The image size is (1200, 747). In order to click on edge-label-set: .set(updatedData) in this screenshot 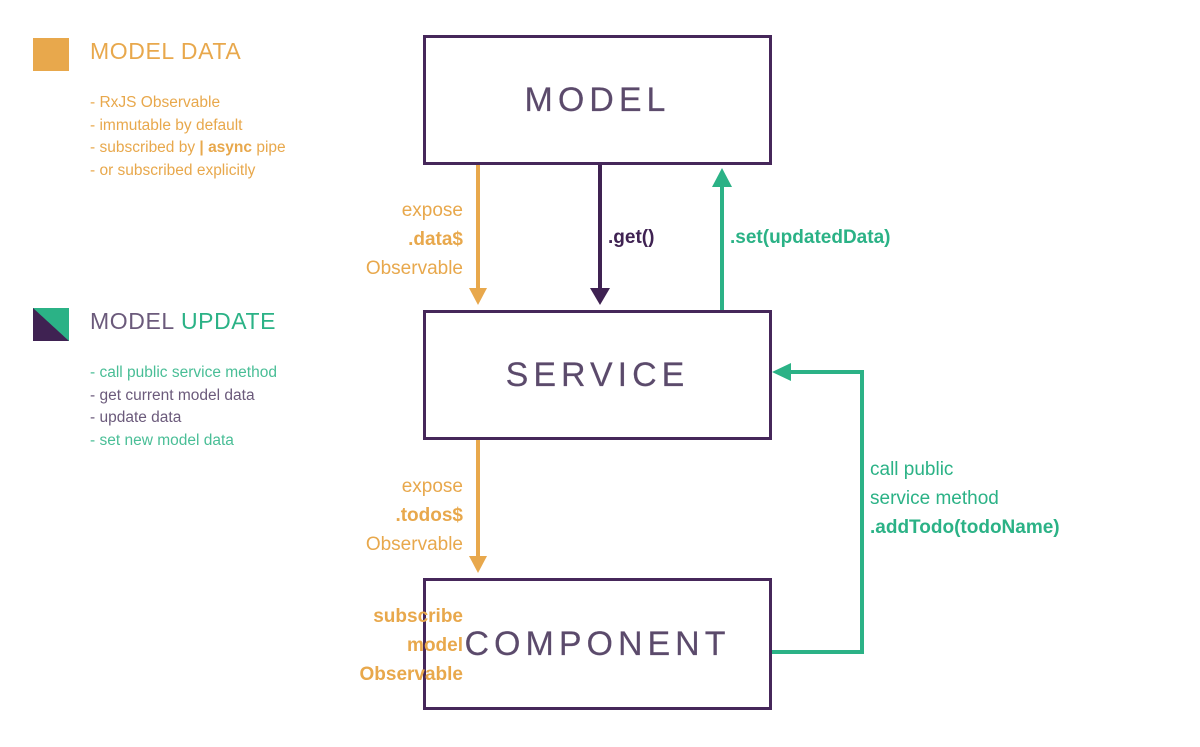, I will do `click(810, 237)`.